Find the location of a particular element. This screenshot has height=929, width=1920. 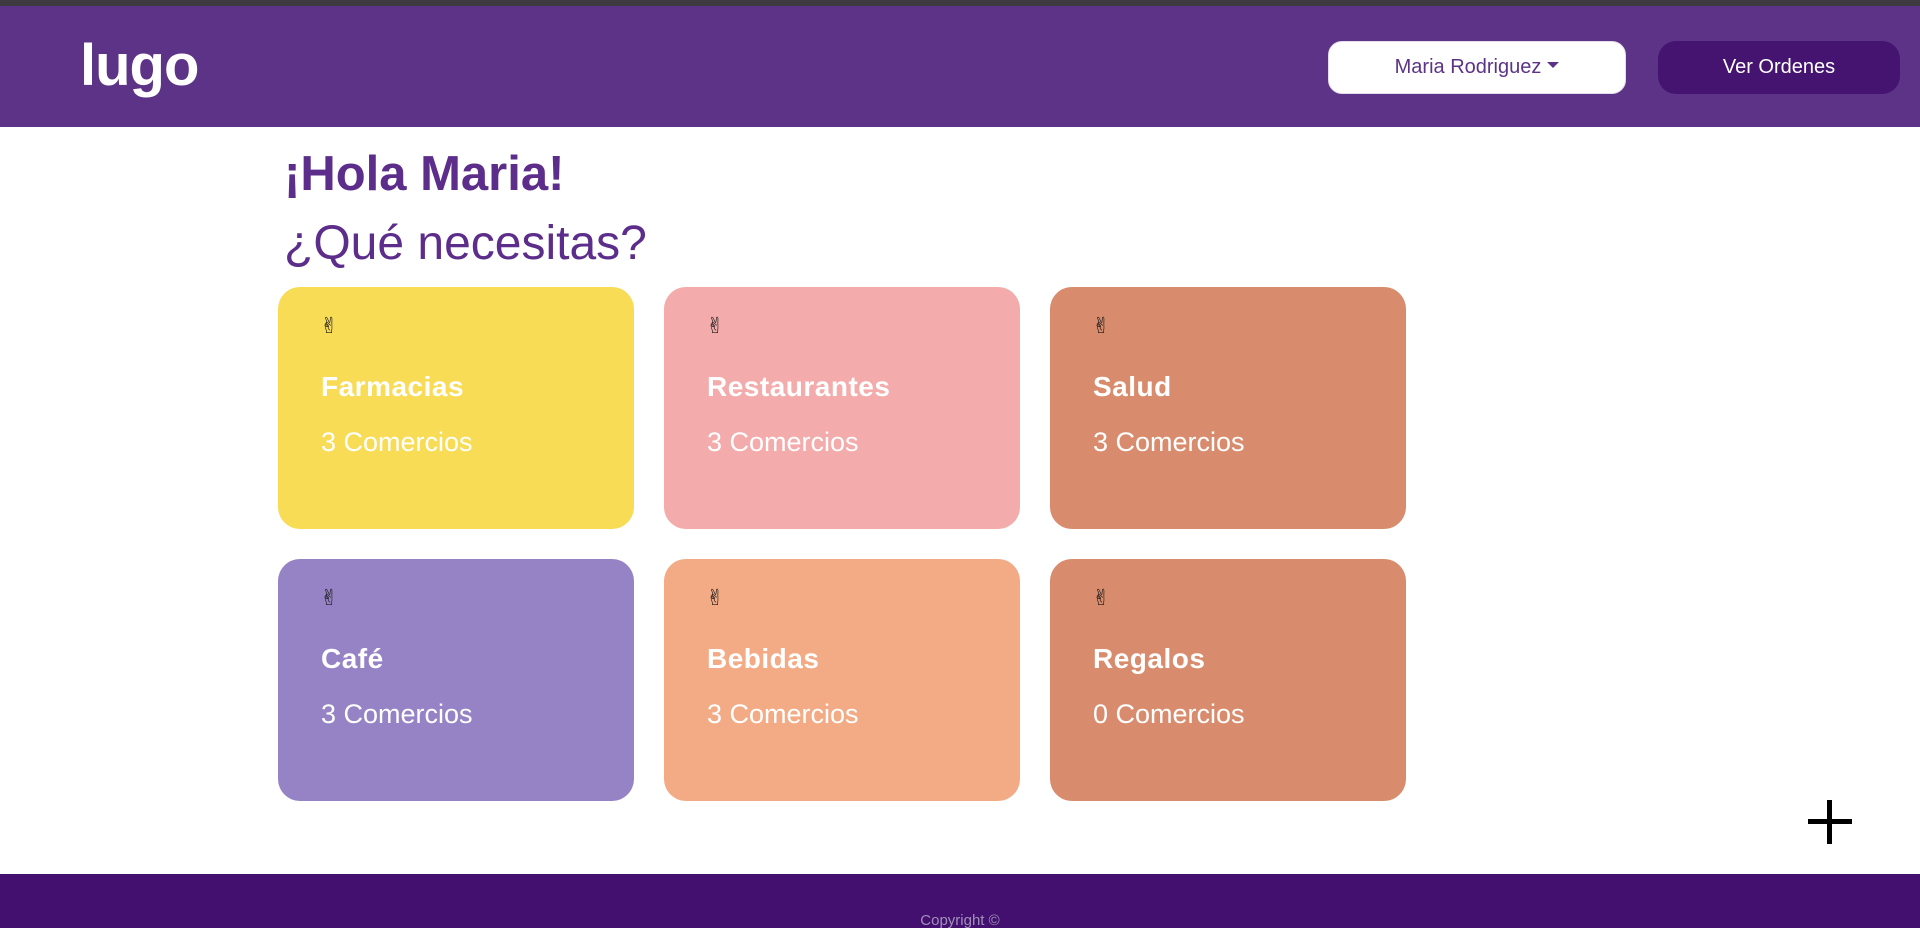

category-card-farmacias: ✌ Farmacias 3 Comercios is located at coordinates (456, 408).